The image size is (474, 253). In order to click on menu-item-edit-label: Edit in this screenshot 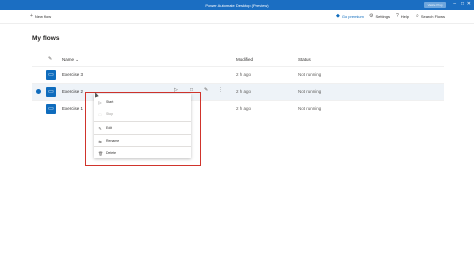, I will do `click(109, 128)`.